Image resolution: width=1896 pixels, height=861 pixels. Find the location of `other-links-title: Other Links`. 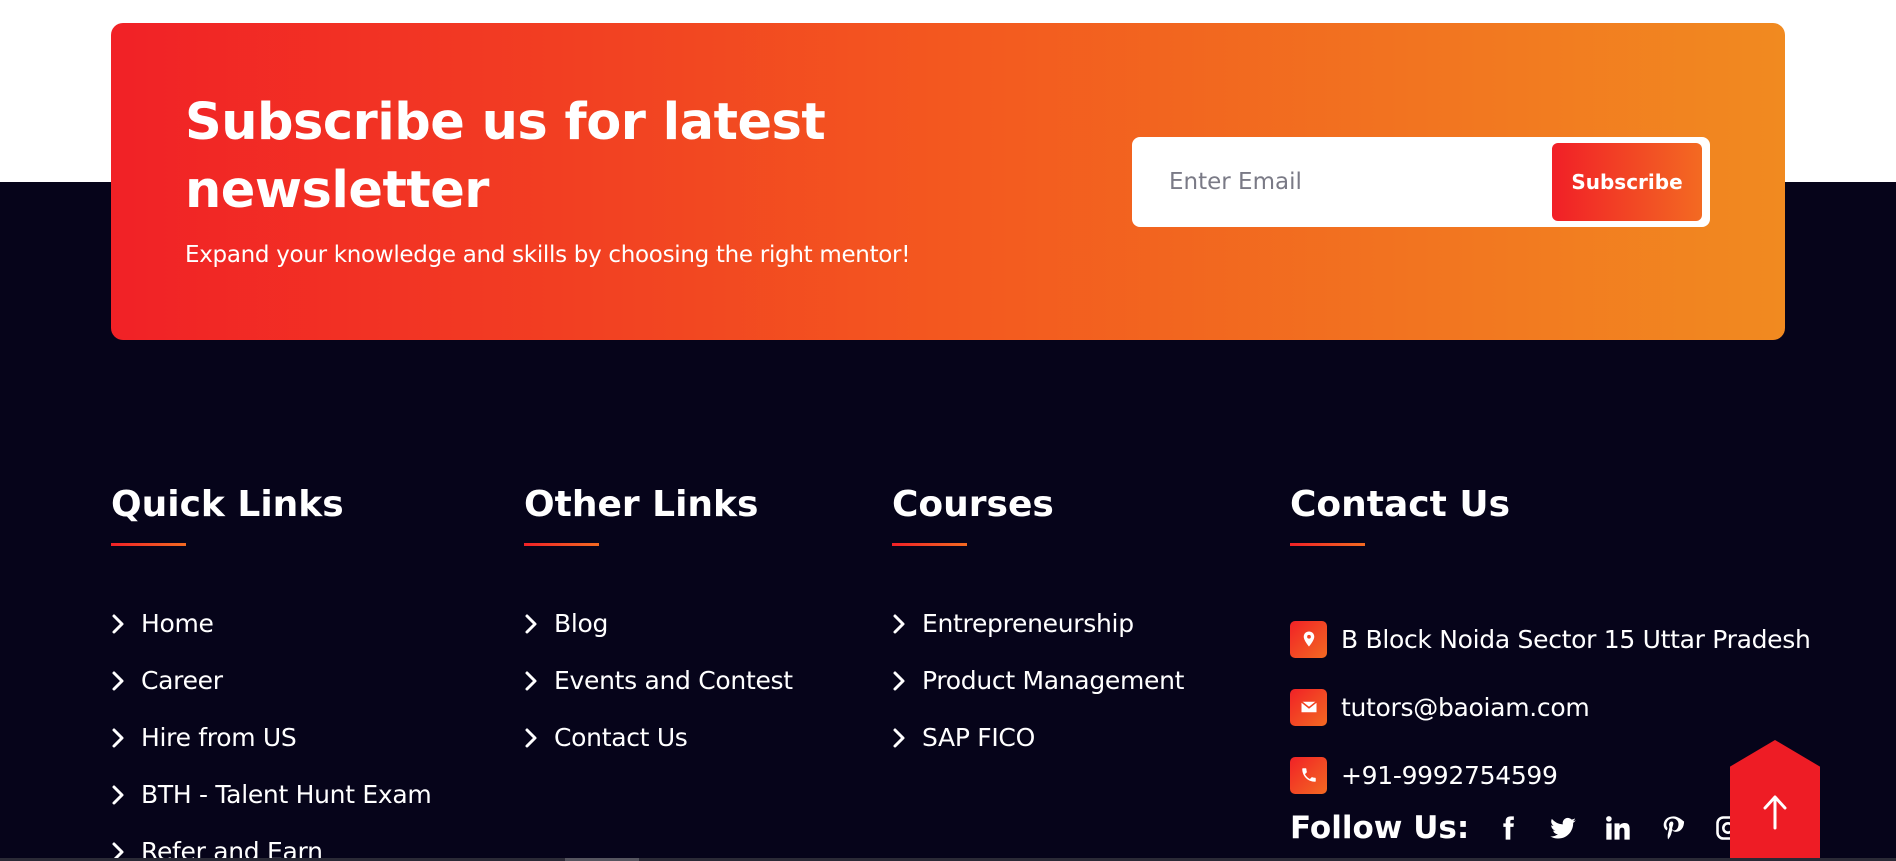

other-links-title: Other Links is located at coordinates (641, 504).